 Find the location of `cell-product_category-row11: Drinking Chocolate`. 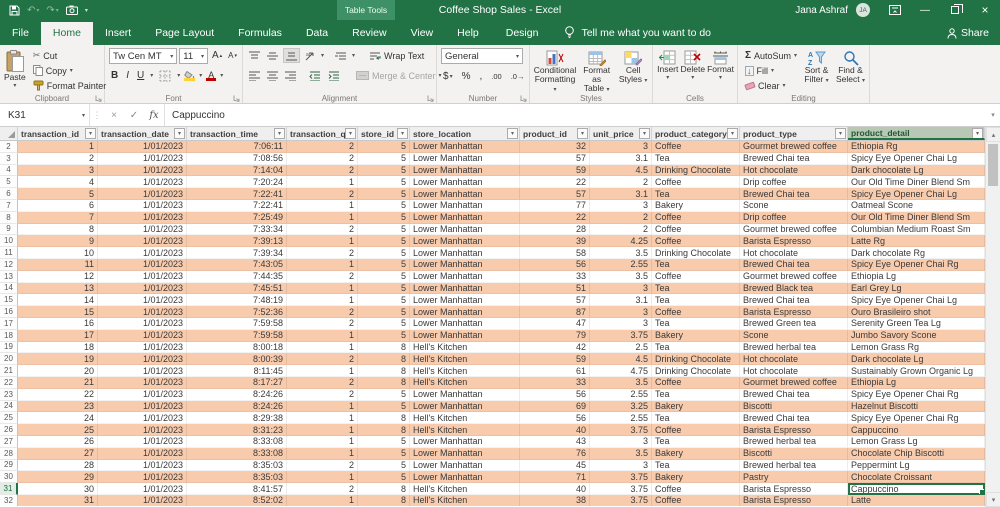

cell-product_category-row11: Drinking Chocolate is located at coordinates (696, 253).